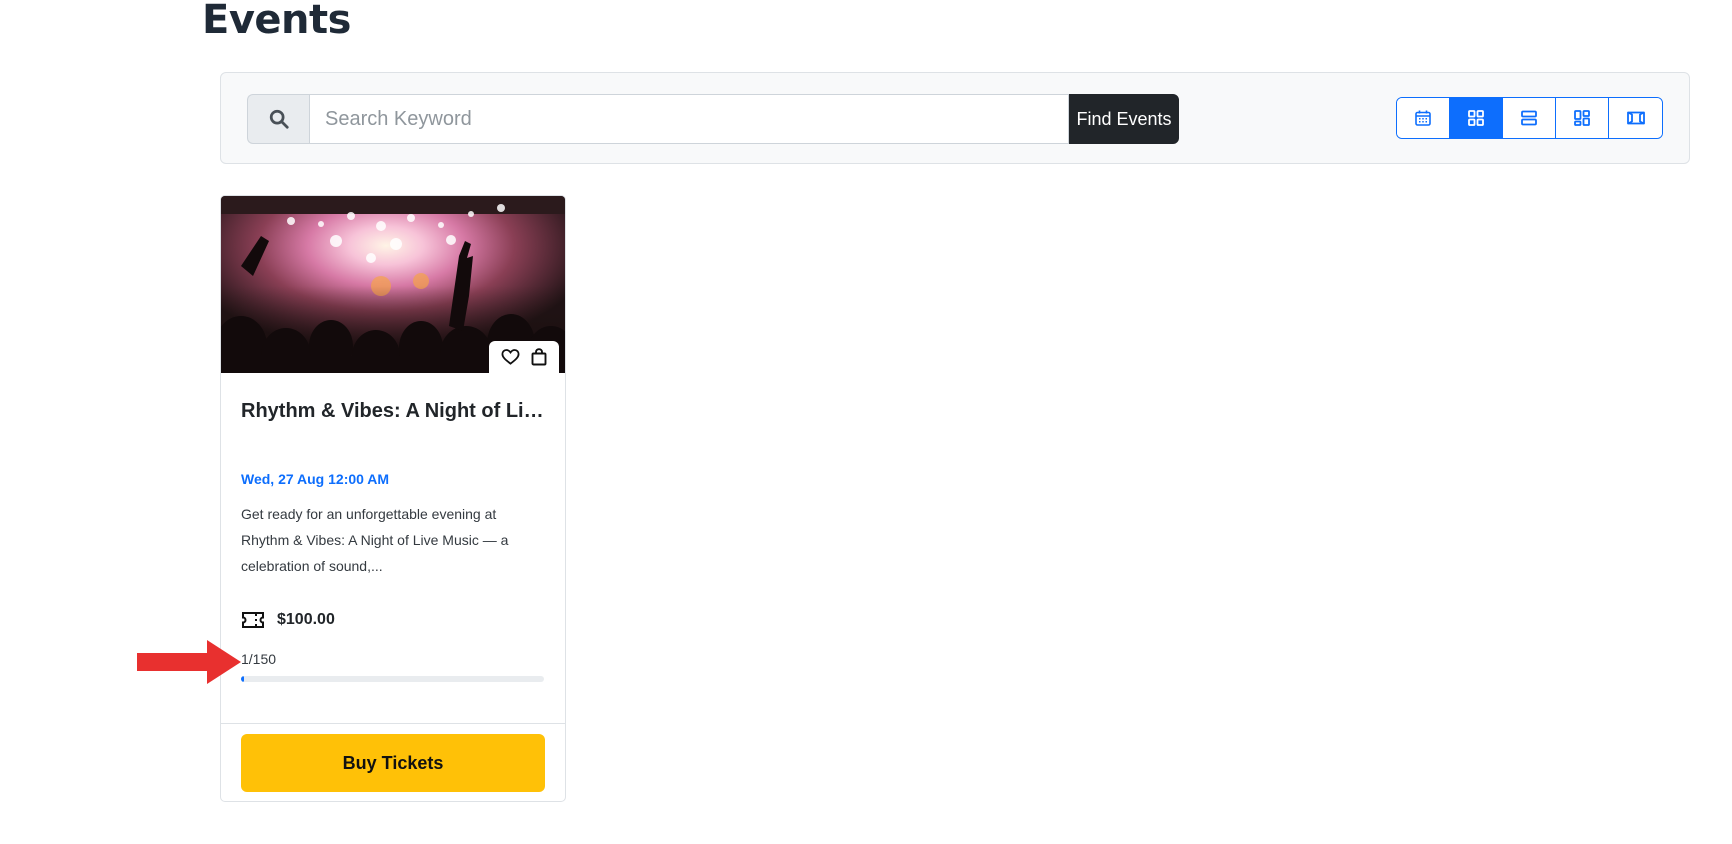 This screenshot has height=844, width=1732. I want to click on slider-view-button, so click(1635, 118).